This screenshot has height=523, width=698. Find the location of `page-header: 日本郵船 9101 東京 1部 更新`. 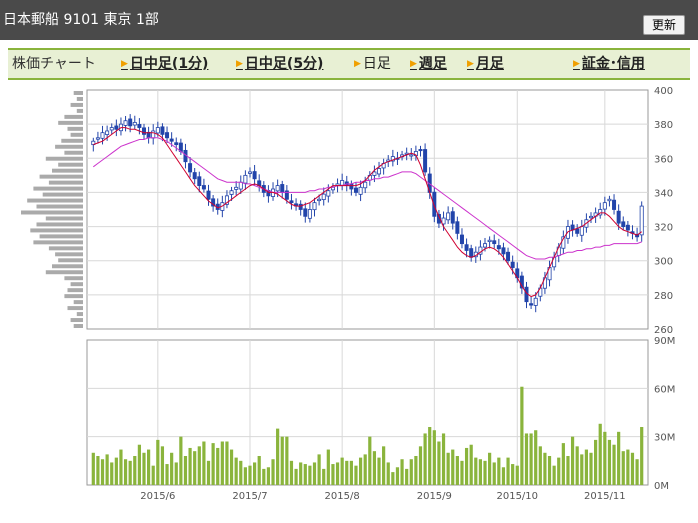

page-header: 日本郵船 9101 東京 1部 更新 is located at coordinates (349, 20).